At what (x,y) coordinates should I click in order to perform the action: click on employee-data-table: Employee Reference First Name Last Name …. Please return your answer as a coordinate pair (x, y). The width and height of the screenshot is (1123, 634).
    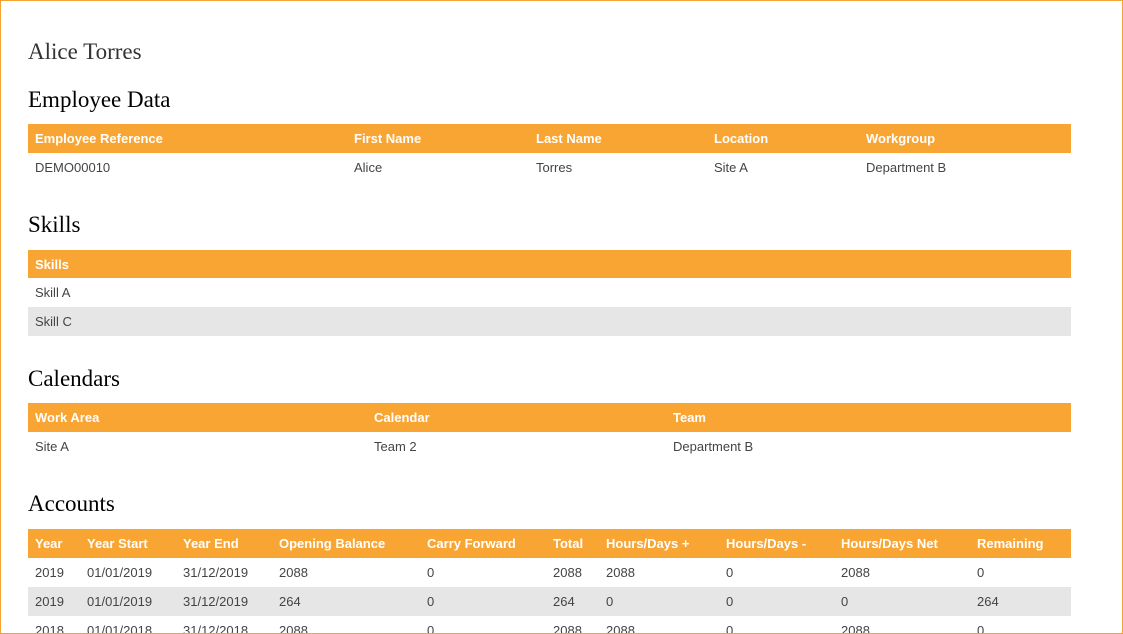
    Looking at the image, I should click on (549, 153).